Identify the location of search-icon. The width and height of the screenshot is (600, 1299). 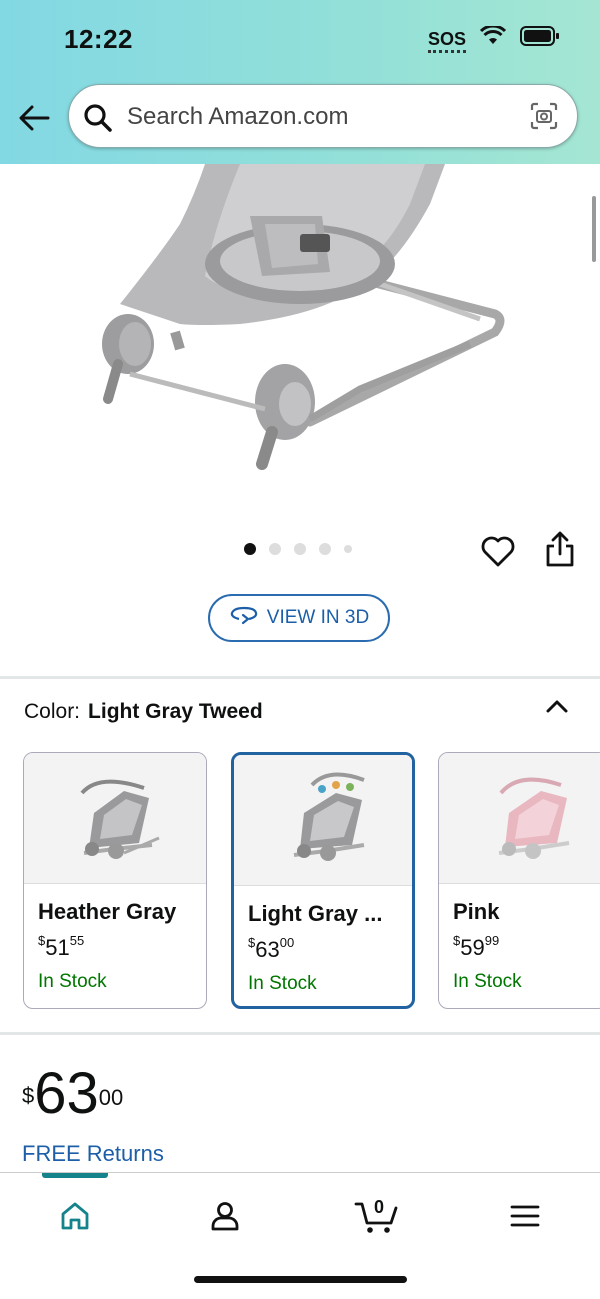
(98, 120).